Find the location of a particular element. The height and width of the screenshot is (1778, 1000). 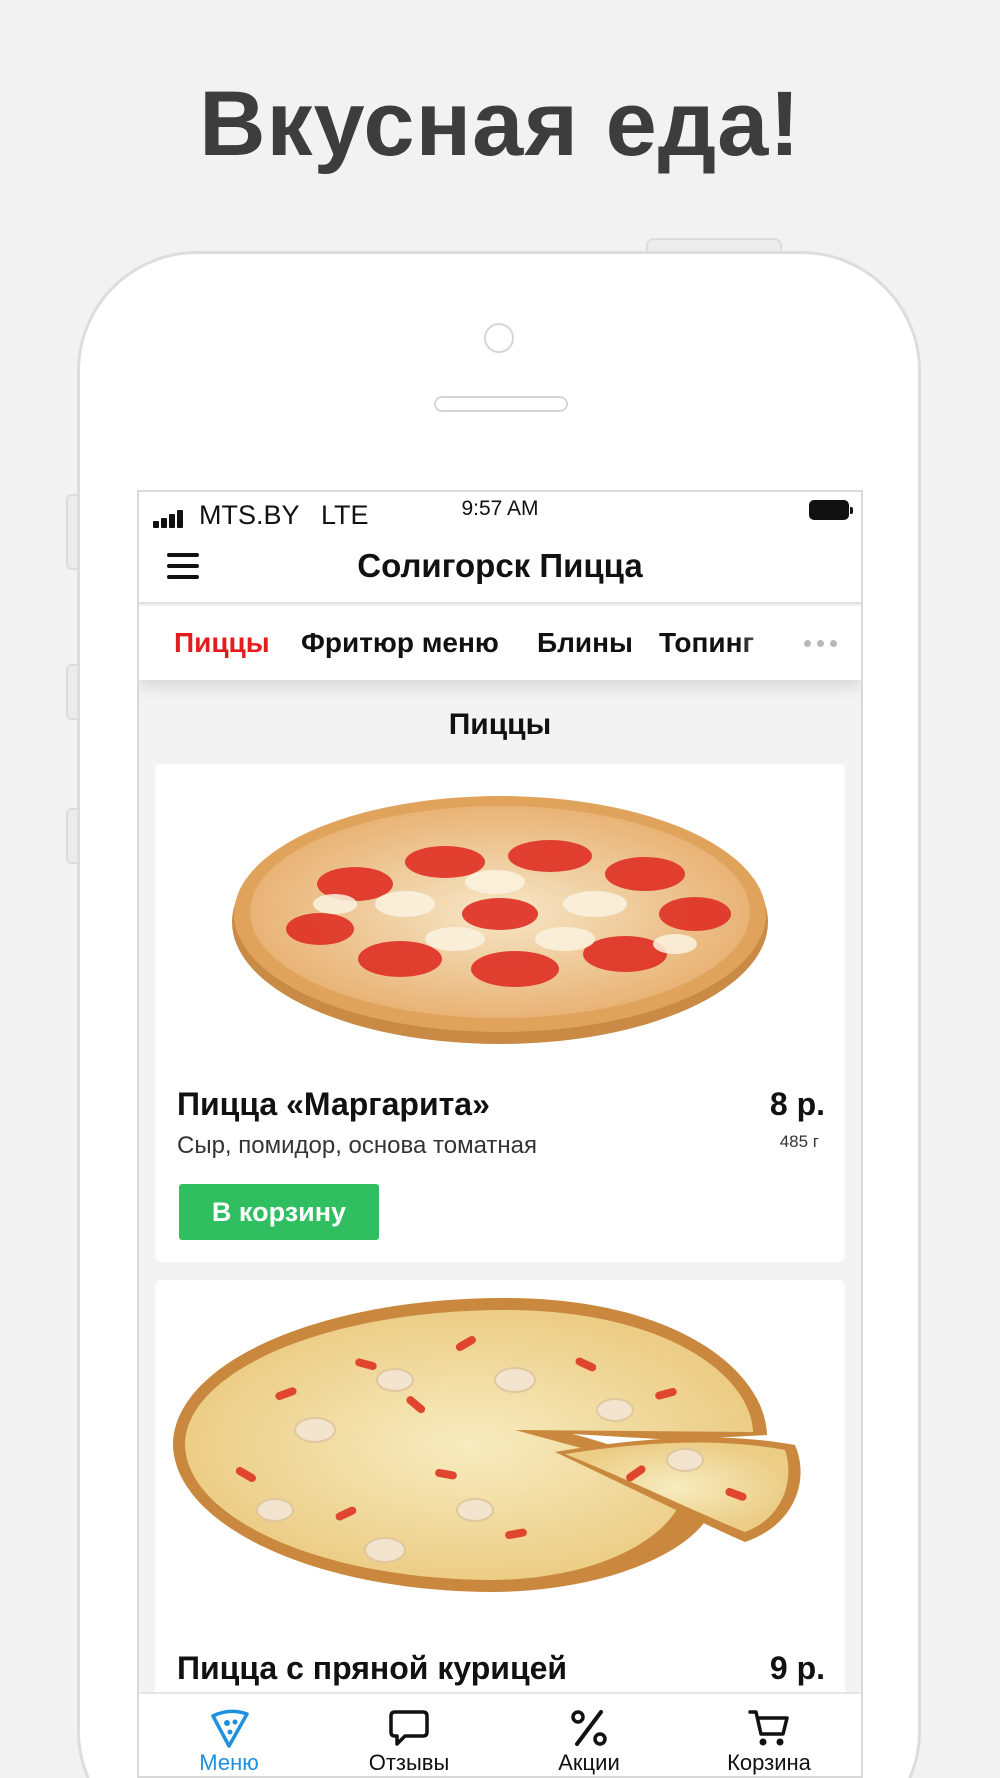

tab-label: Акции is located at coordinates (589, 1762).